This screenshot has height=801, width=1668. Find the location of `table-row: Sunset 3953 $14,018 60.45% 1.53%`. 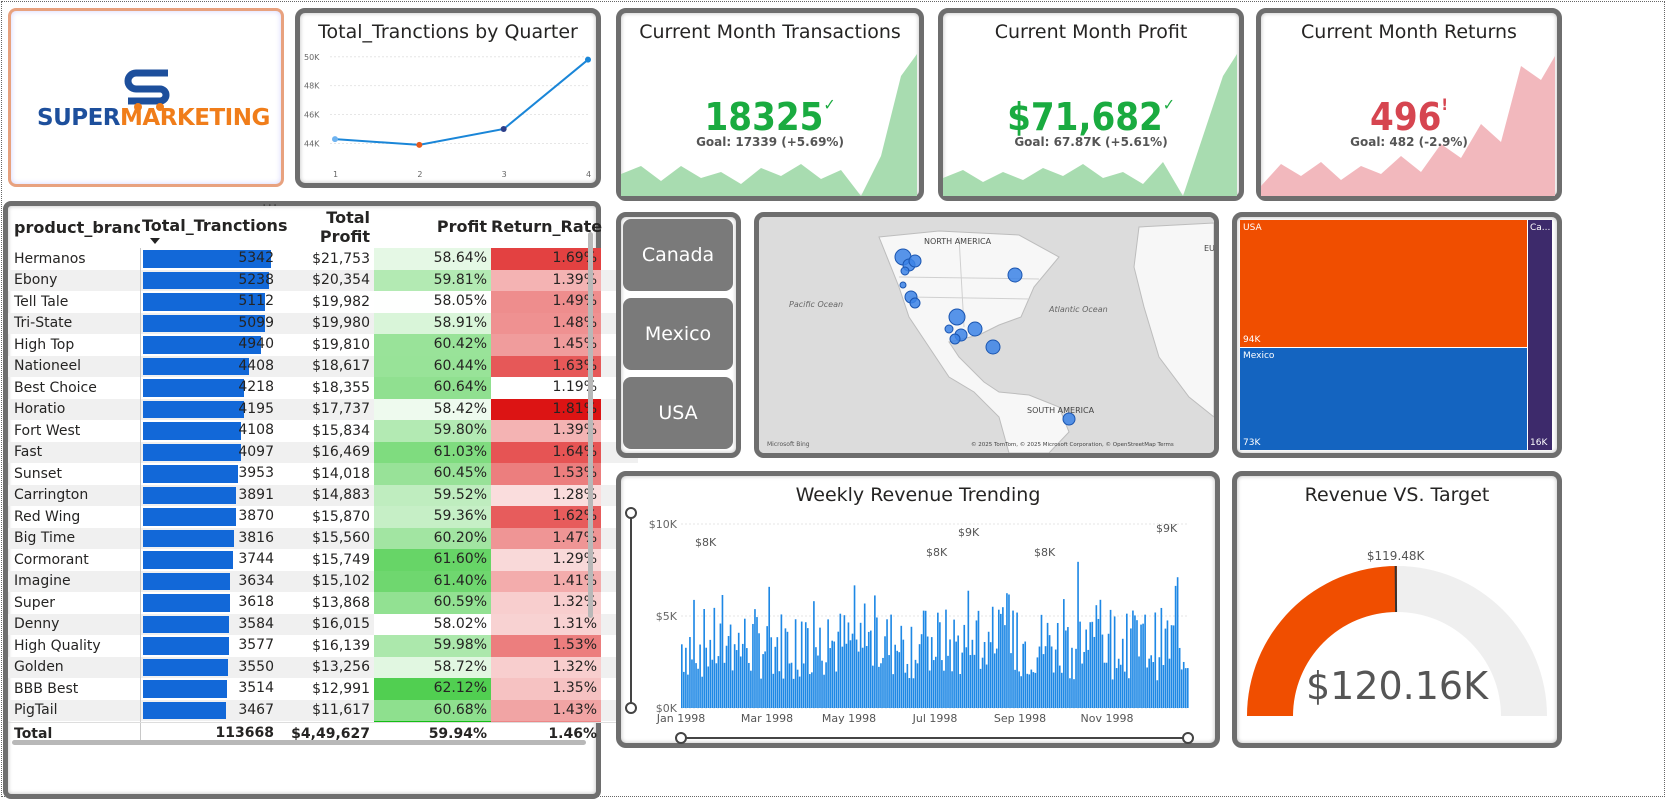

table-row: Sunset 3953 $14,018 60.45% 1.53% is located at coordinates (323, 474).